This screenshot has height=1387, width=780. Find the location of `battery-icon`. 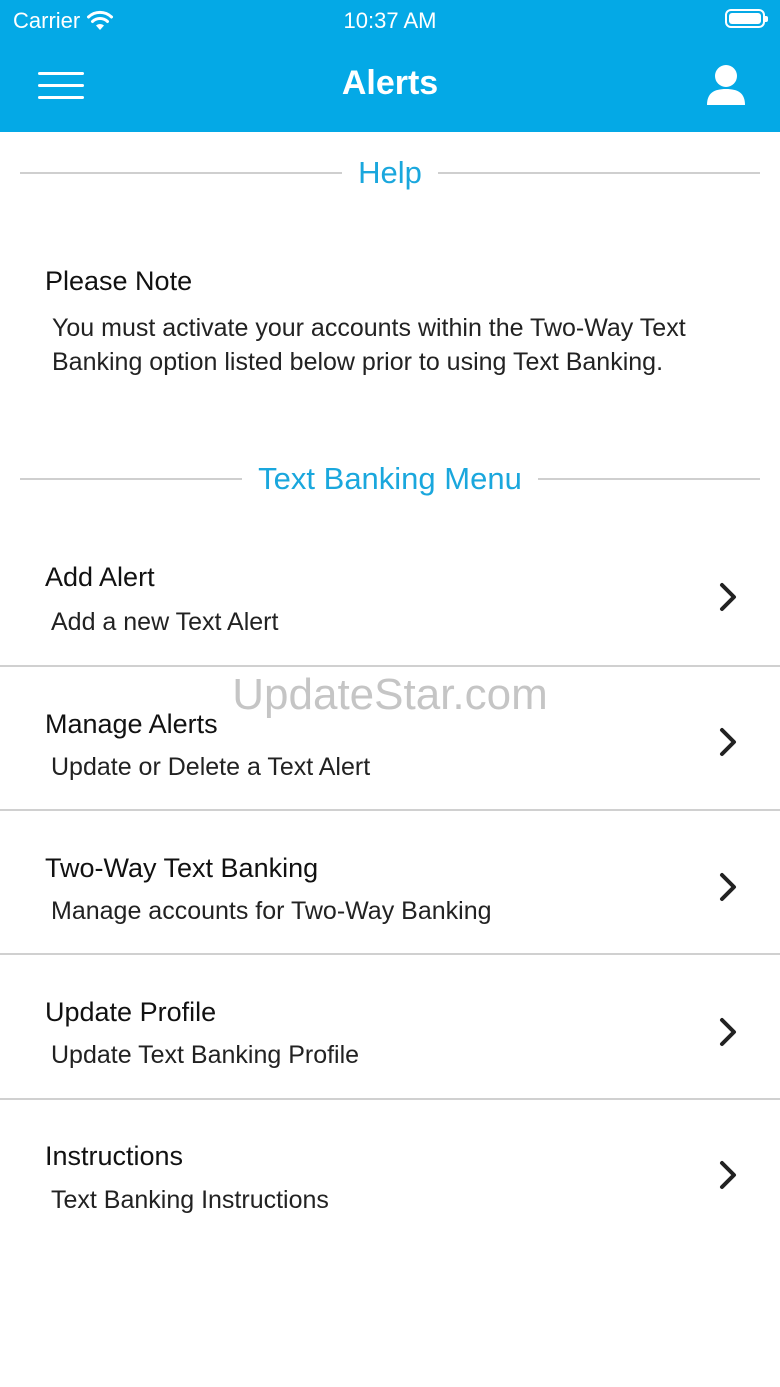

battery-icon is located at coordinates (746, 18).